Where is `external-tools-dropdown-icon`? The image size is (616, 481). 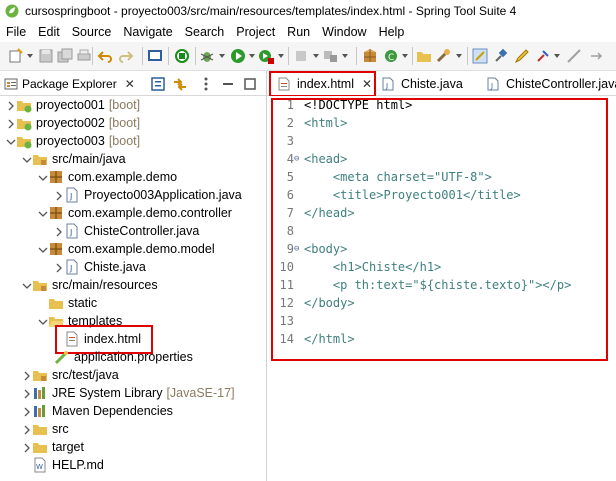 external-tools-dropdown-icon is located at coordinates (281, 56).